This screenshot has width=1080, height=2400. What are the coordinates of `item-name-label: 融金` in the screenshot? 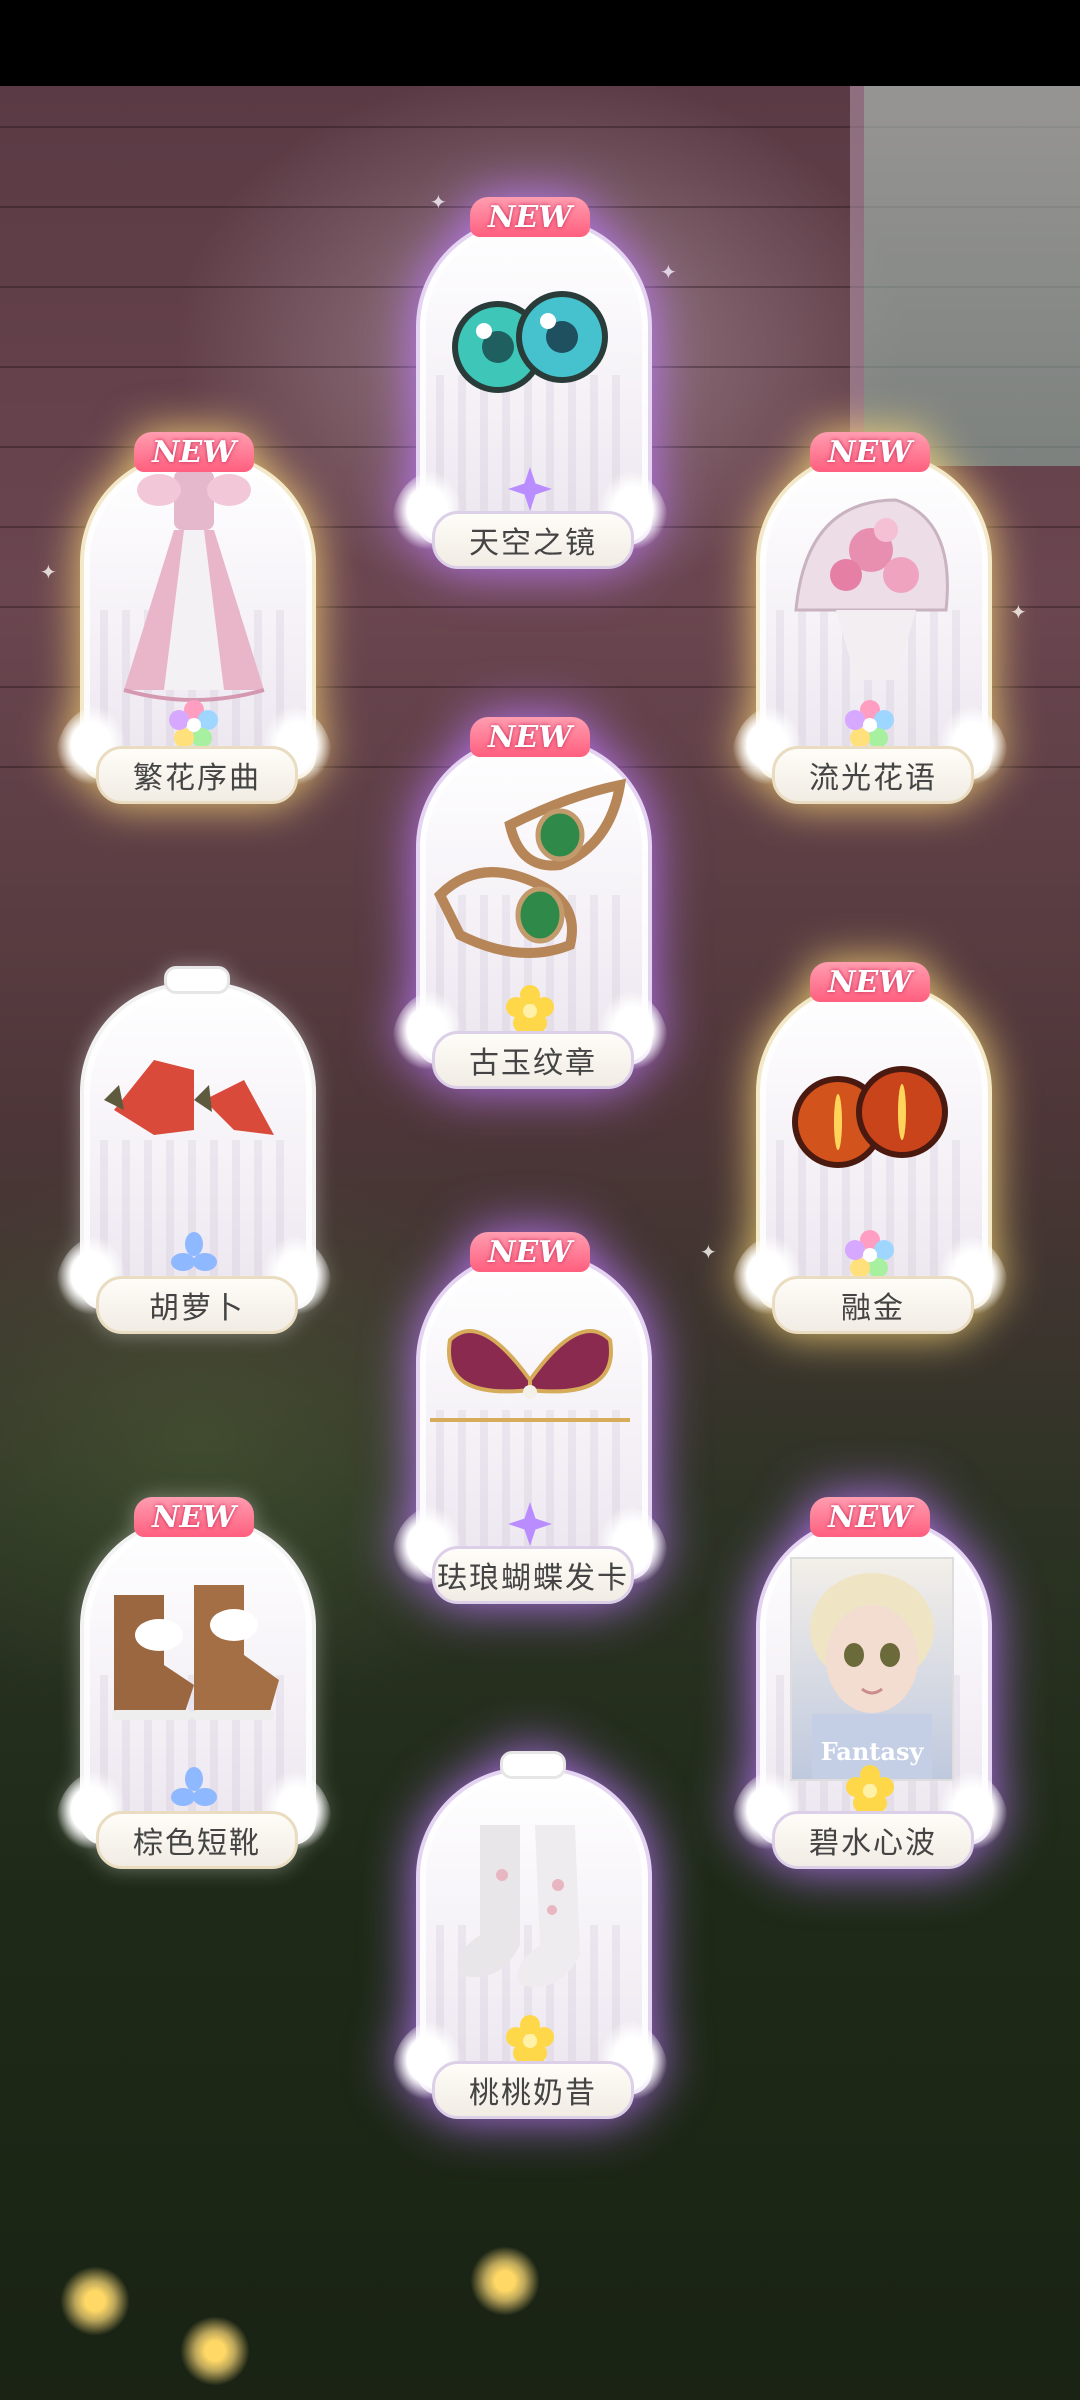 It's located at (873, 1305).